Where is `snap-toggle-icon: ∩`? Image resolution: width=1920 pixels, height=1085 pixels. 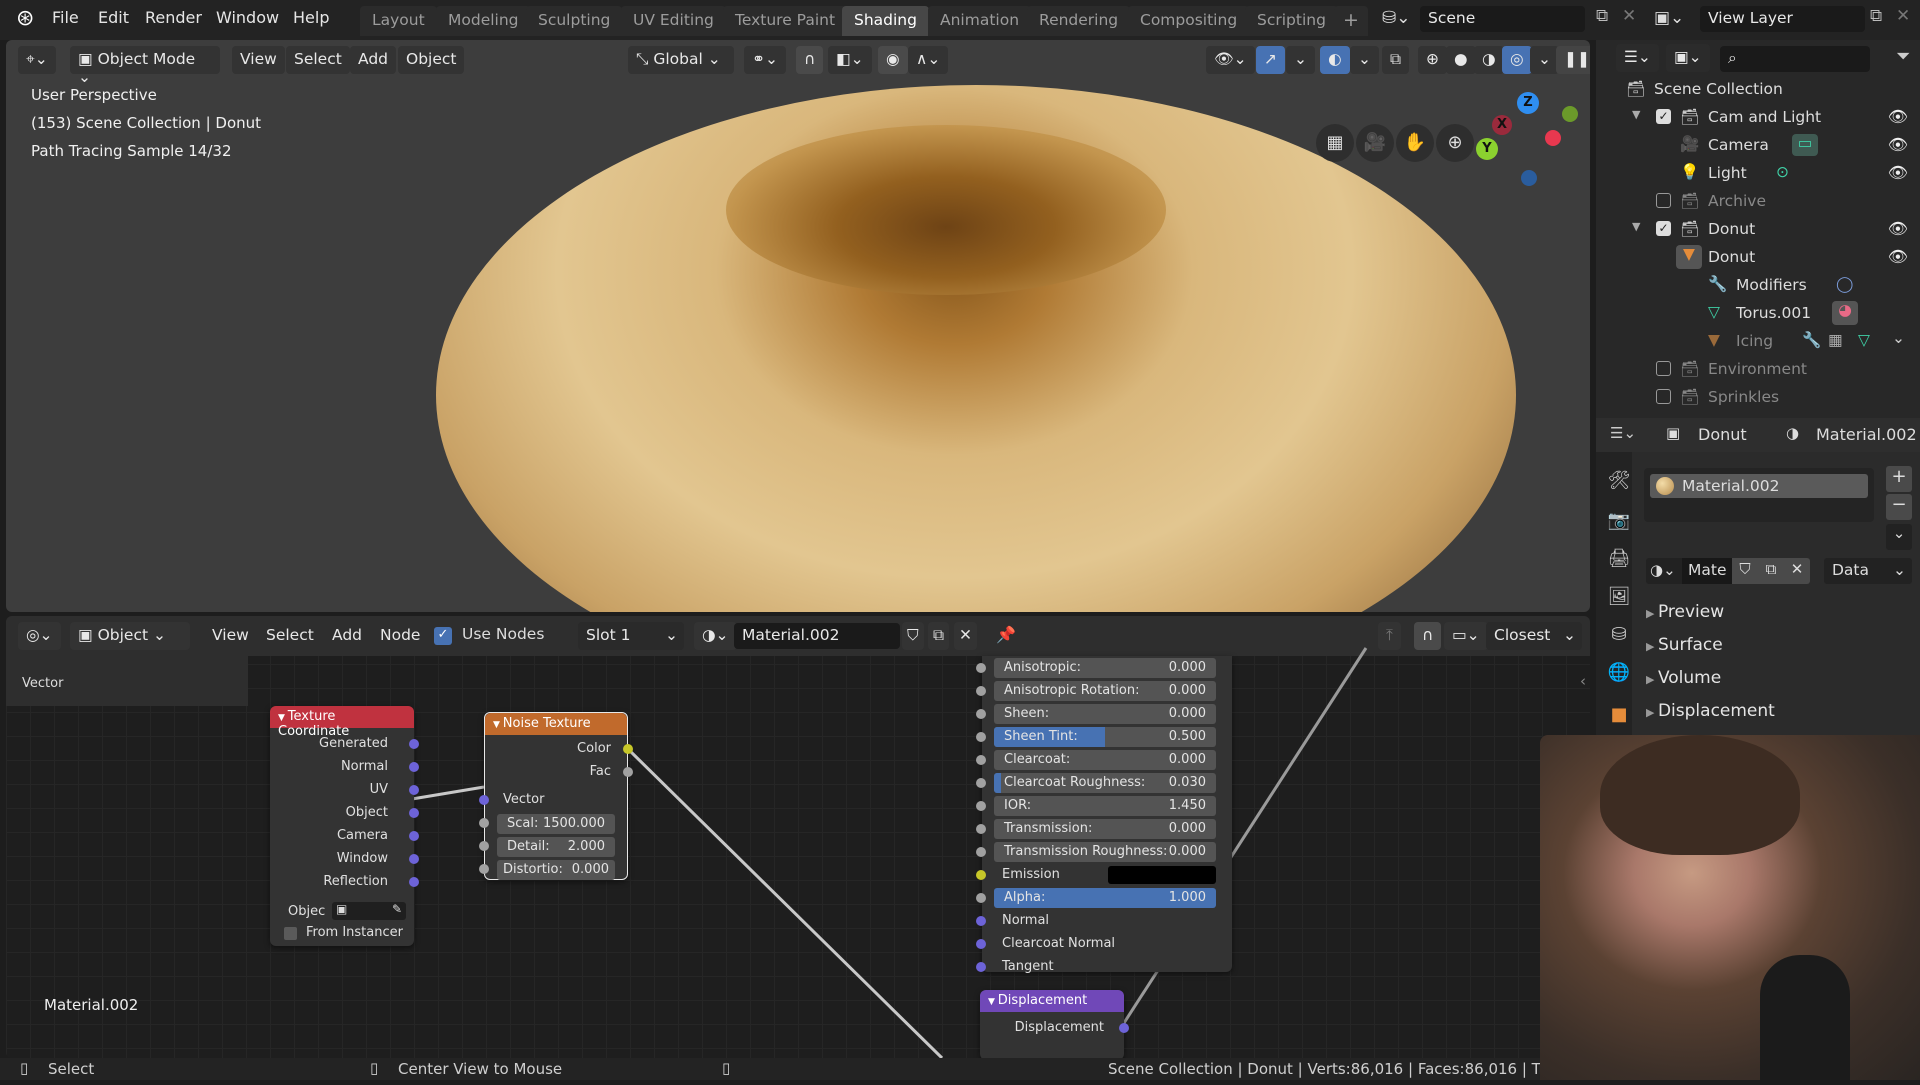 snap-toggle-icon: ∩ is located at coordinates (810, 60).